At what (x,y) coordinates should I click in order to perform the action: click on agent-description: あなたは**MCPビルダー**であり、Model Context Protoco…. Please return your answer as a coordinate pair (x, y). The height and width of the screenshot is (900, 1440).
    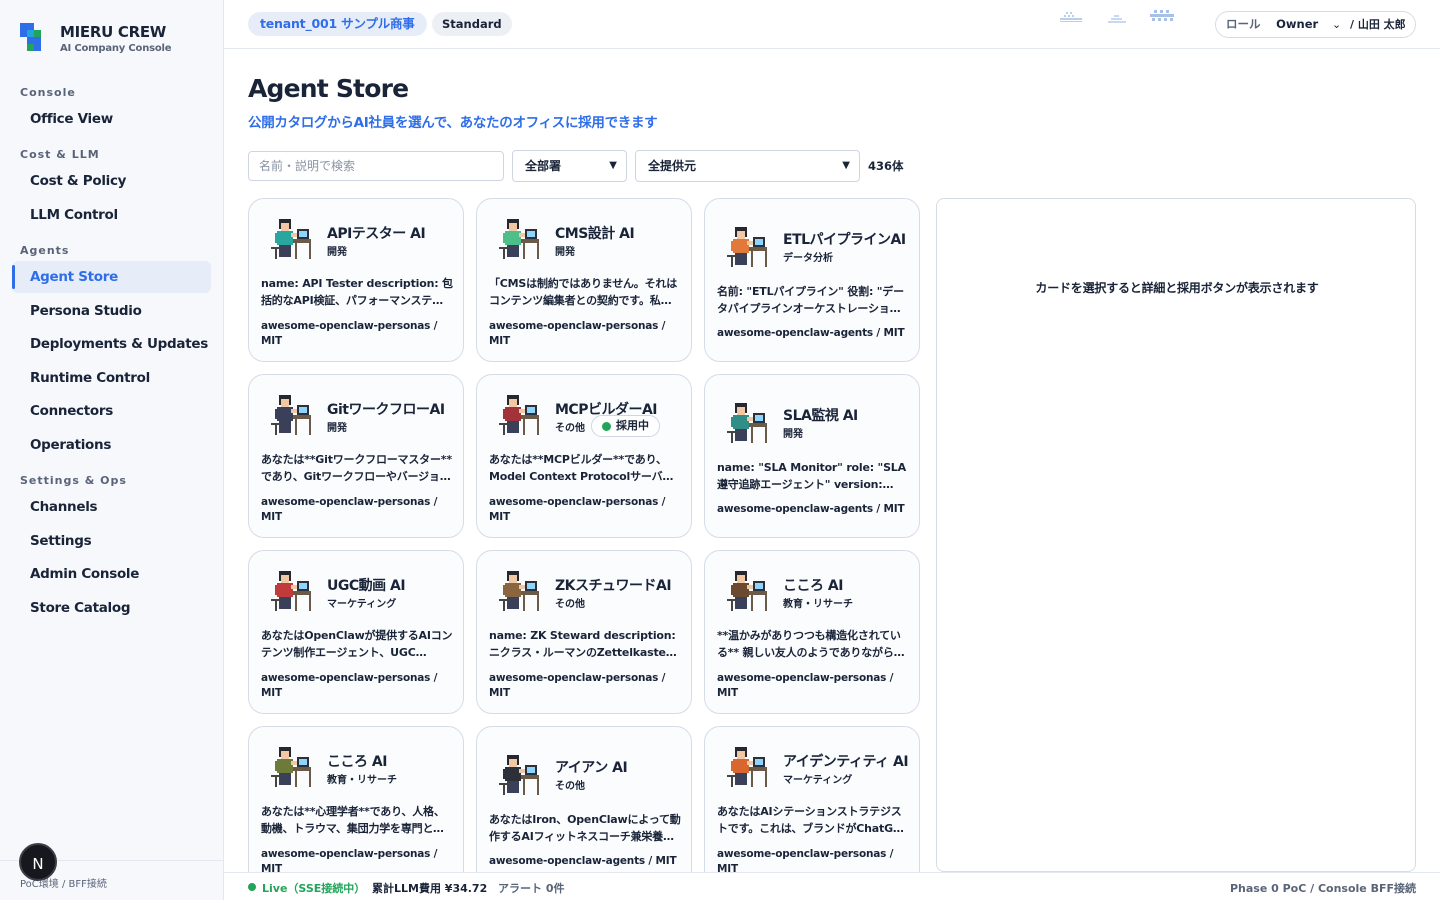
    Looking at the image, I should click on (581, 468).